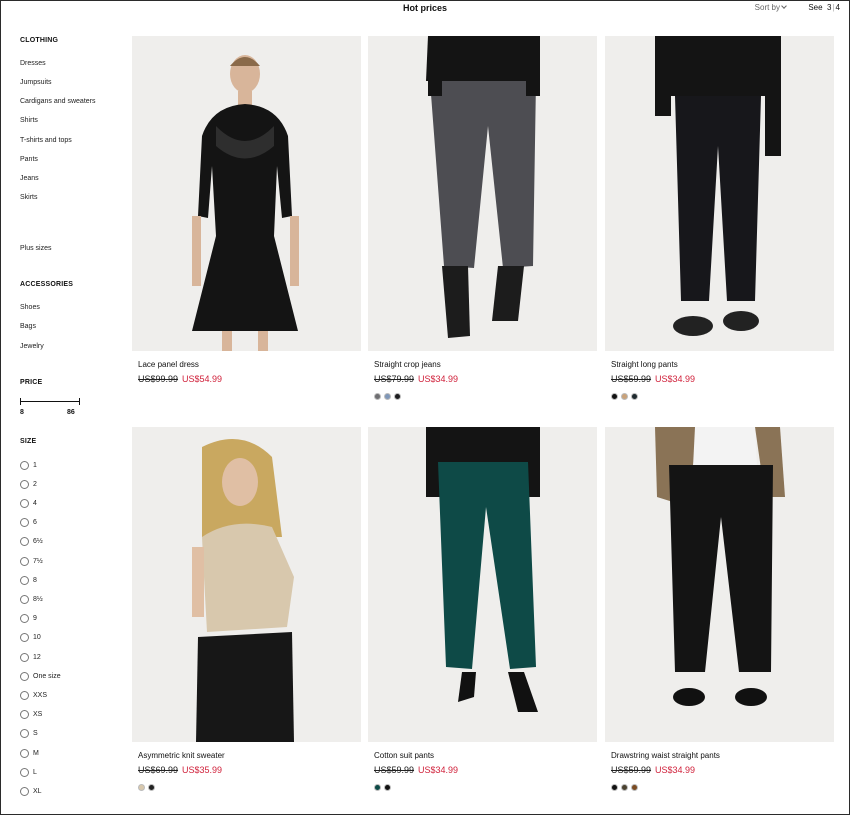 This screenshot has height=815, width=850. I want to click on product-image-long-pants, so click(719, 193).